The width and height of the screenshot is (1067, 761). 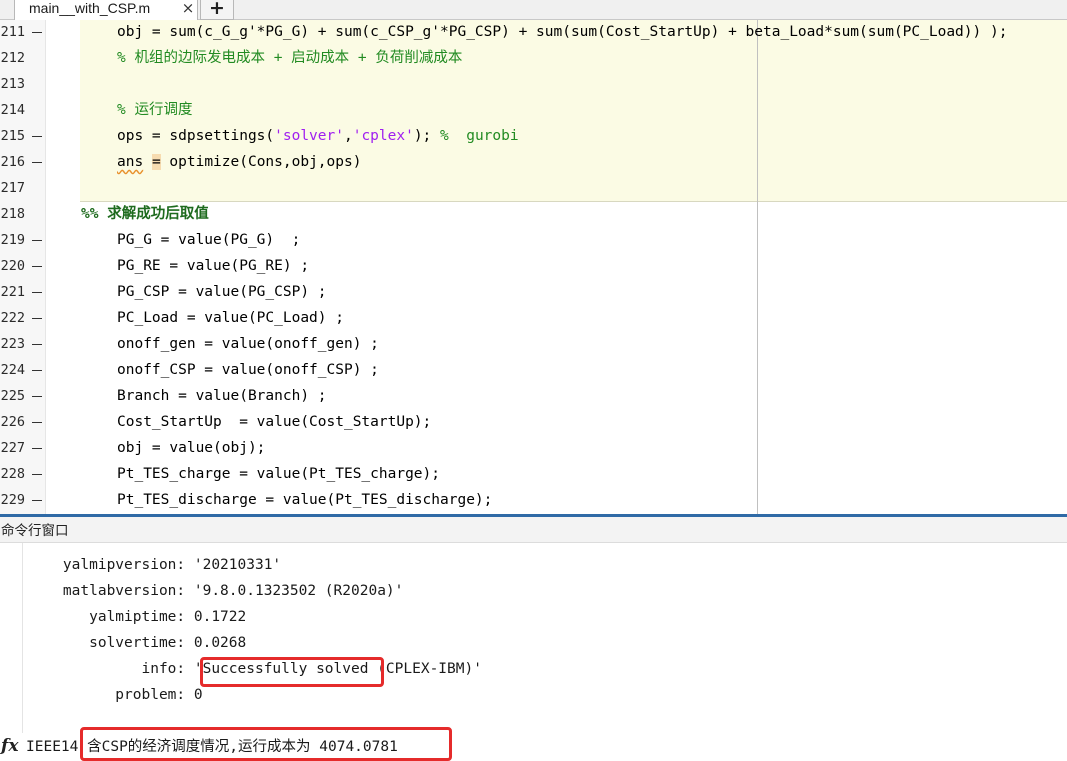 I want to click on code-line: 221 PG_CSP = value(PG_CSP) ;, so click(x=533, y=293).